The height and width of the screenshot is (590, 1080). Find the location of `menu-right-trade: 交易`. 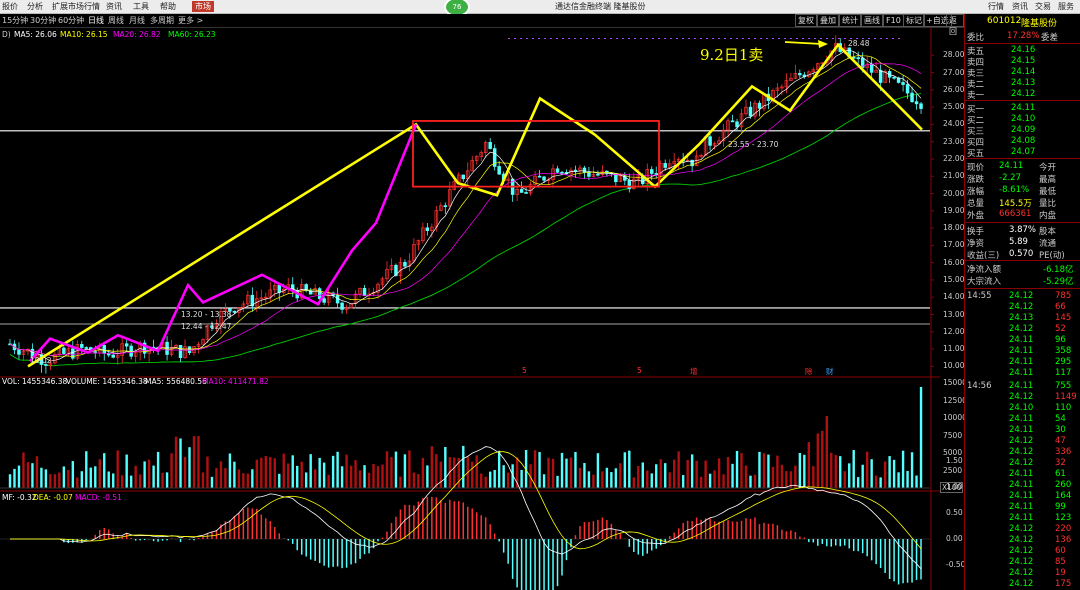

menu-right-trade: 交易 is located at coordinates (1043, 6).